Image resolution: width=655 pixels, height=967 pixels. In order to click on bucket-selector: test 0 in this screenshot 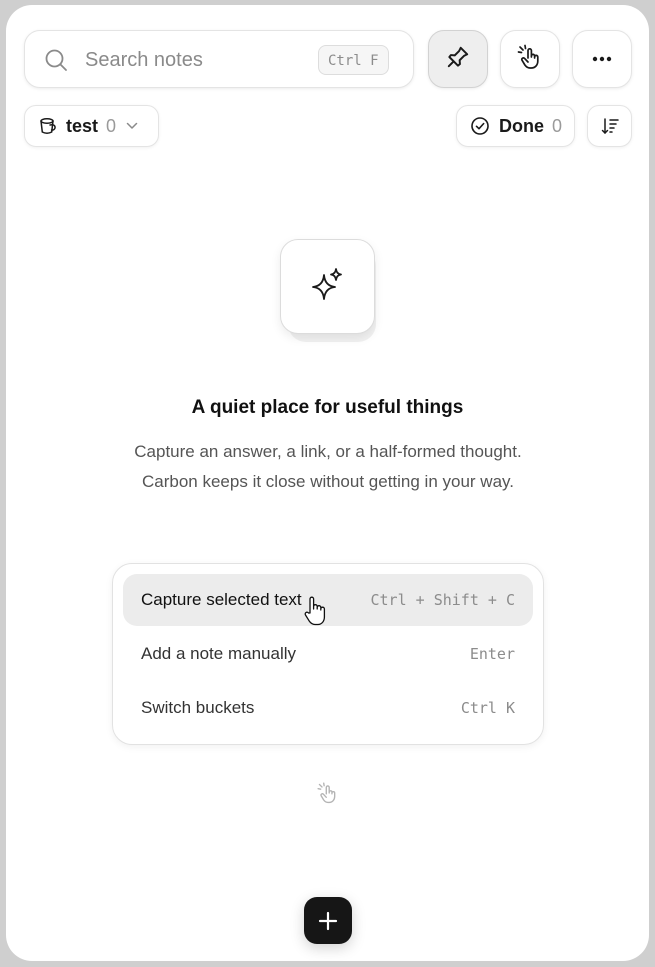, I will do `click(91, 126)`.